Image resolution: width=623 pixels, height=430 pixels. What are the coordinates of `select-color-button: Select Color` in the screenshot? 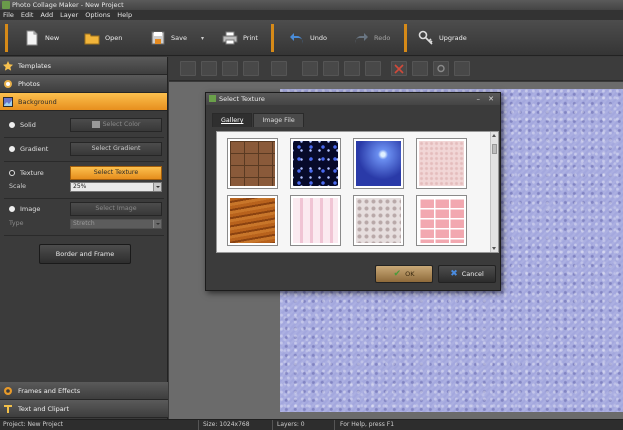 It's located at (116, 125).